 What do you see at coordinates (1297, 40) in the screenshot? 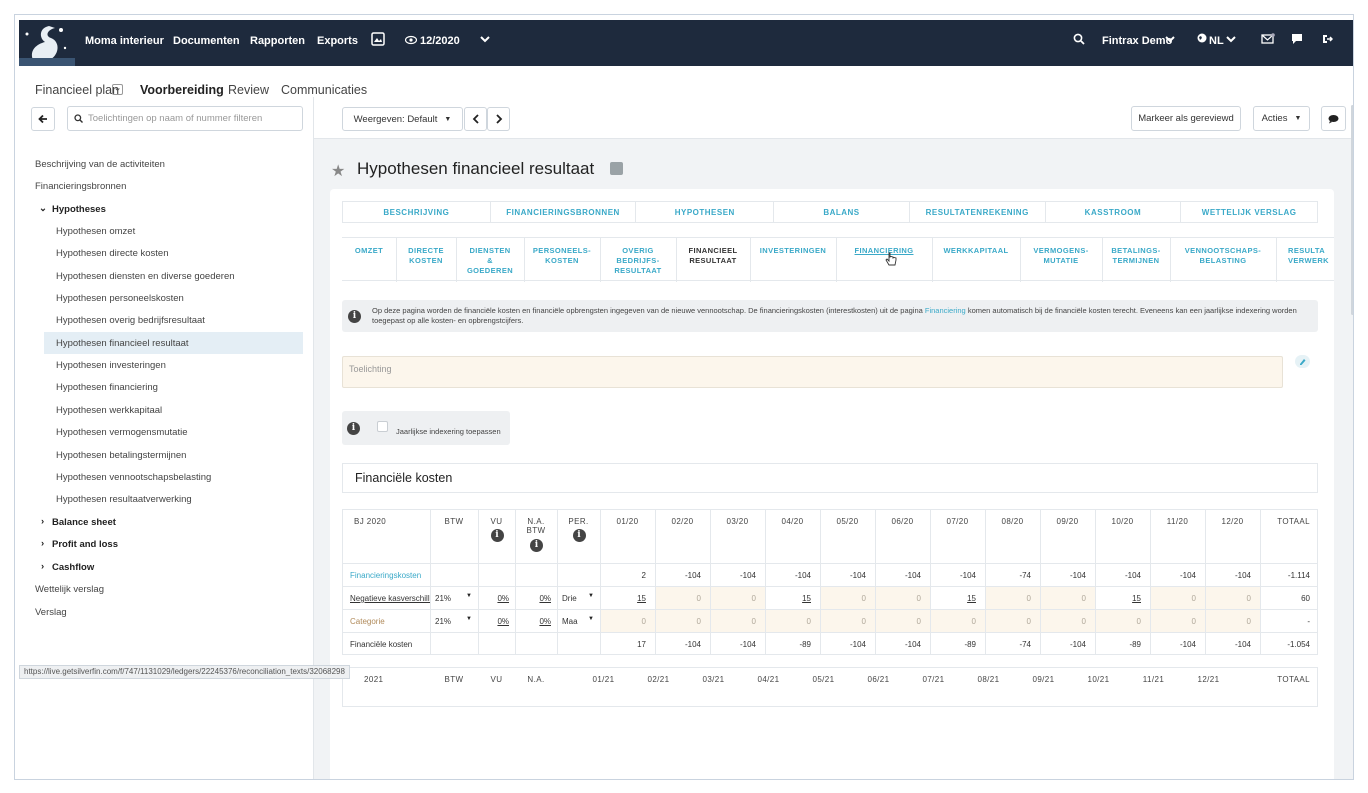
I see `chat-icon` at bounding box center [1297, 40].